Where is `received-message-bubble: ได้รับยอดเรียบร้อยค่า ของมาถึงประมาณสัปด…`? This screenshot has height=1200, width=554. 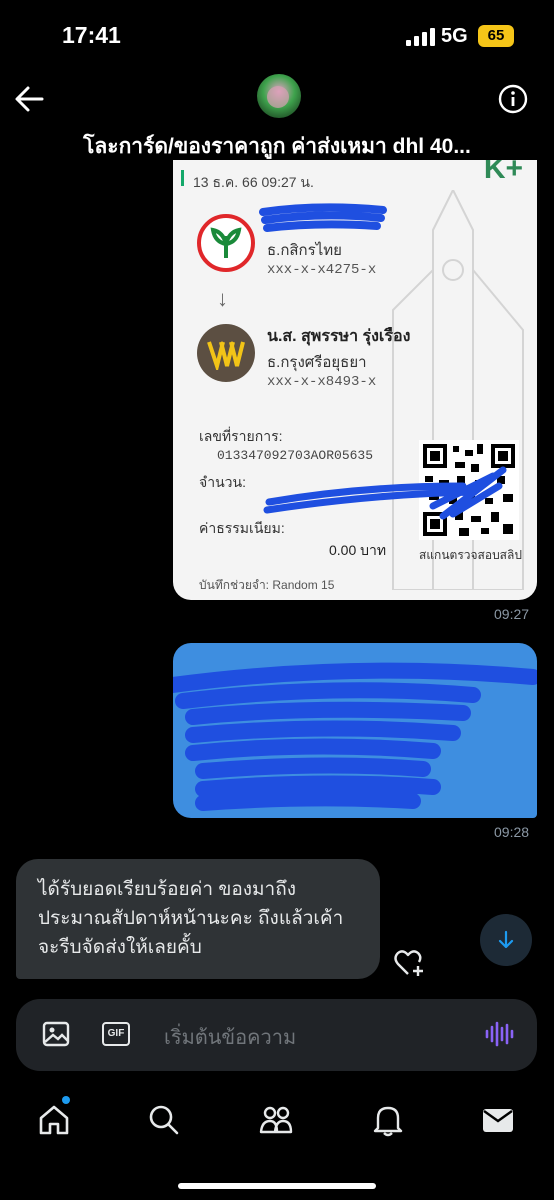 received-message-bubble: ได้รับยอดเรียบร้อยค่า ของมาถึงประมาณสัปด… is located at coordinates (198, 919).